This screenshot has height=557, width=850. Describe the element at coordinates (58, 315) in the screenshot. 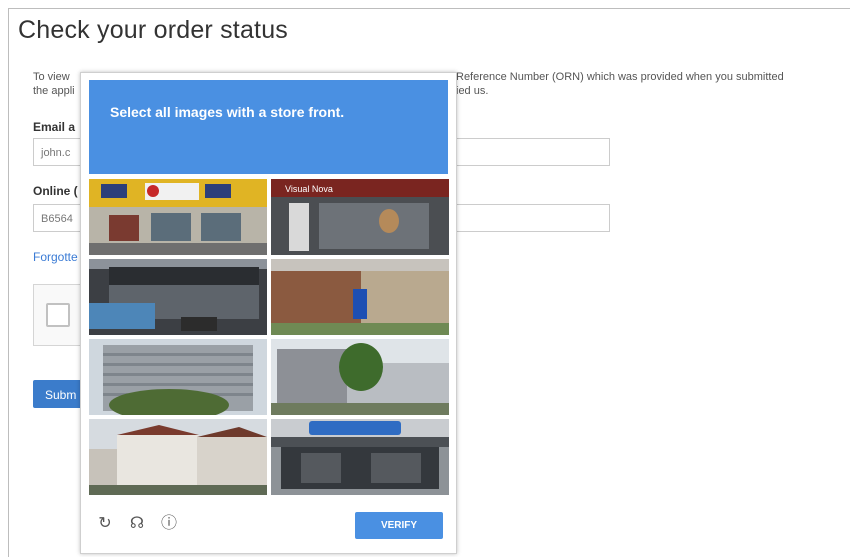

I see `recaptcha-checkbox` at that location.